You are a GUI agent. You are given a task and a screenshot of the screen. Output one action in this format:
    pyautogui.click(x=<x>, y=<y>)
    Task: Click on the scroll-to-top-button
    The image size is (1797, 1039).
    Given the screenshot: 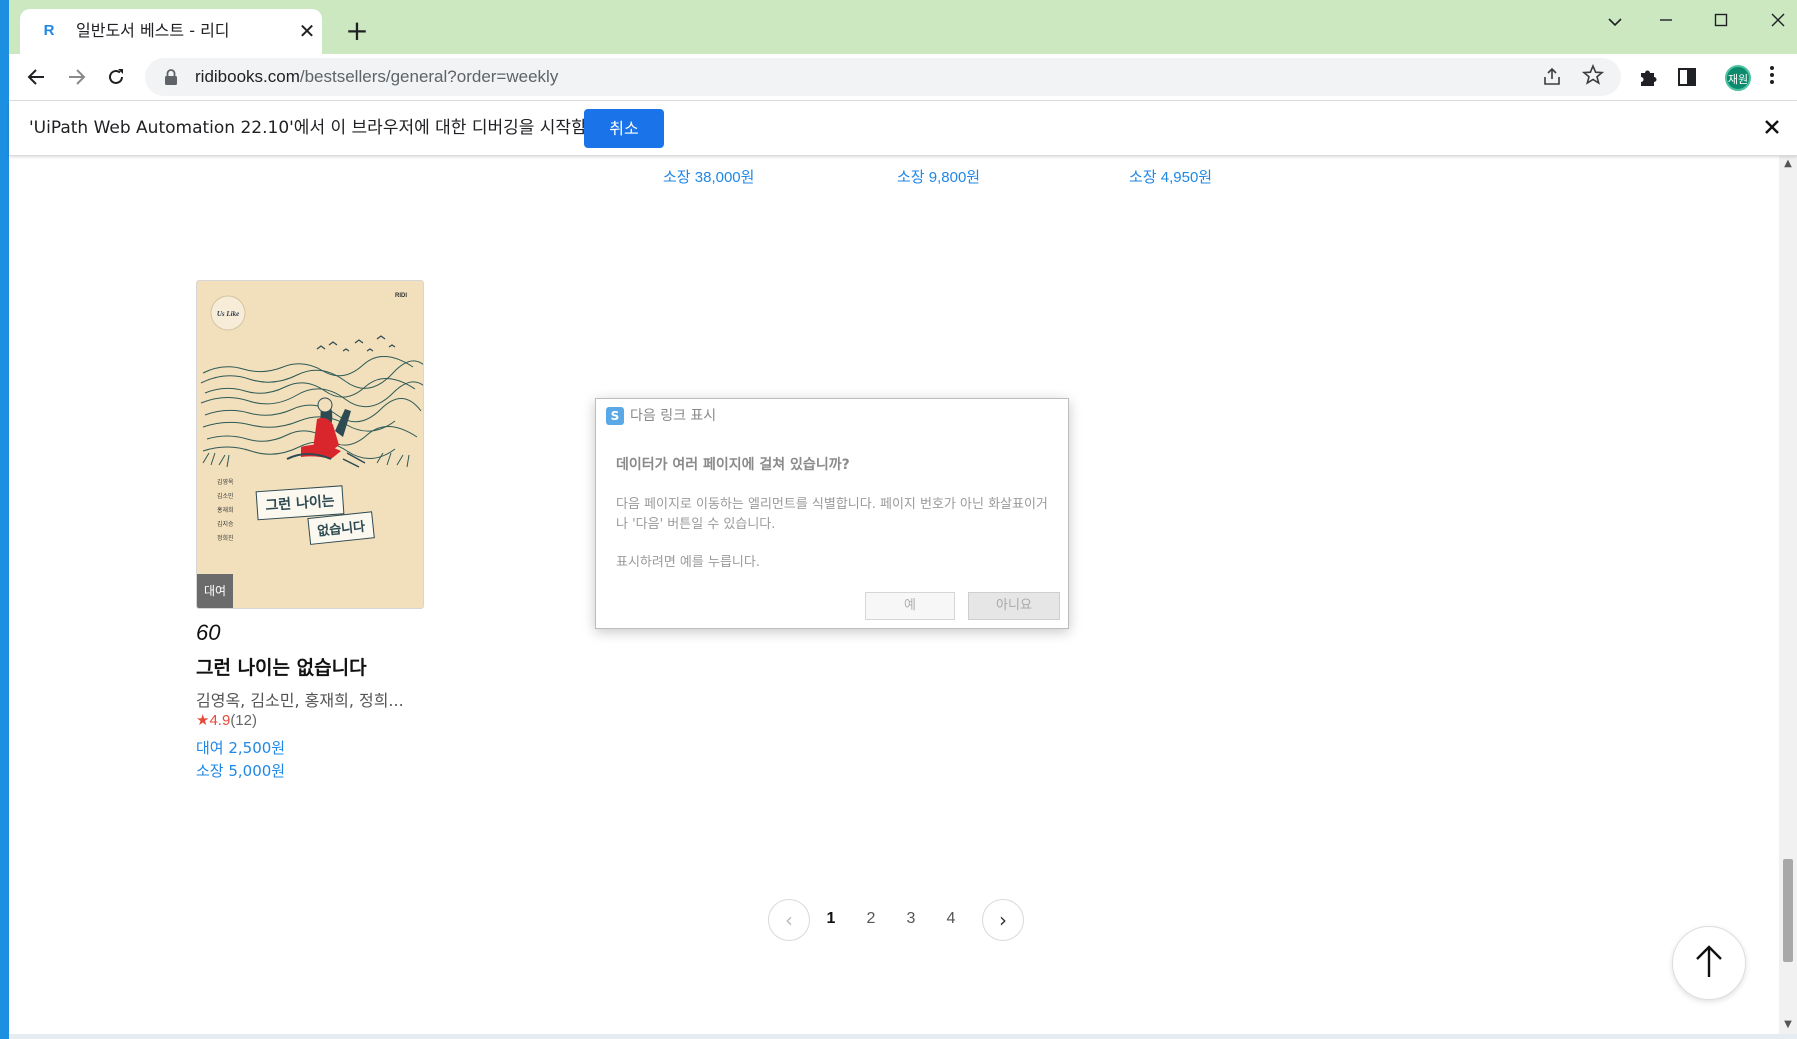 What is the action you would take?
    pyautogui.click(x=1709, y=963)
    